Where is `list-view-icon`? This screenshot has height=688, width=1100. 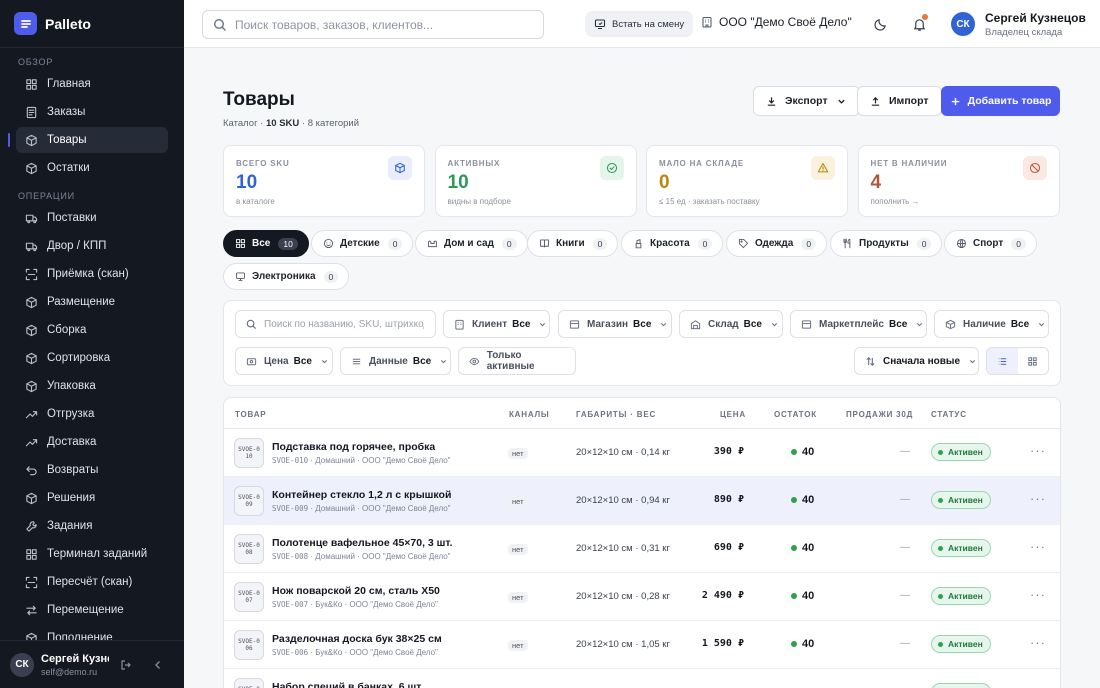 list-view-icon is located at coordinates (1002, 361).